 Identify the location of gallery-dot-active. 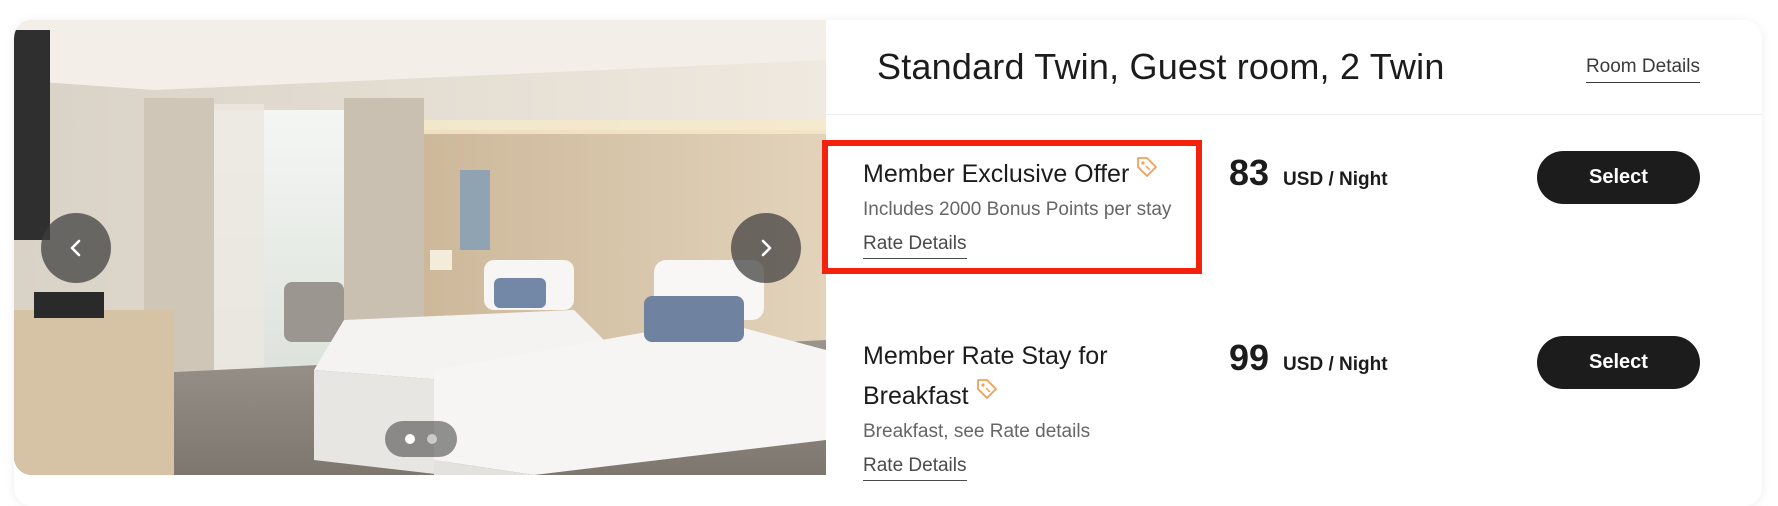
(410, 439).